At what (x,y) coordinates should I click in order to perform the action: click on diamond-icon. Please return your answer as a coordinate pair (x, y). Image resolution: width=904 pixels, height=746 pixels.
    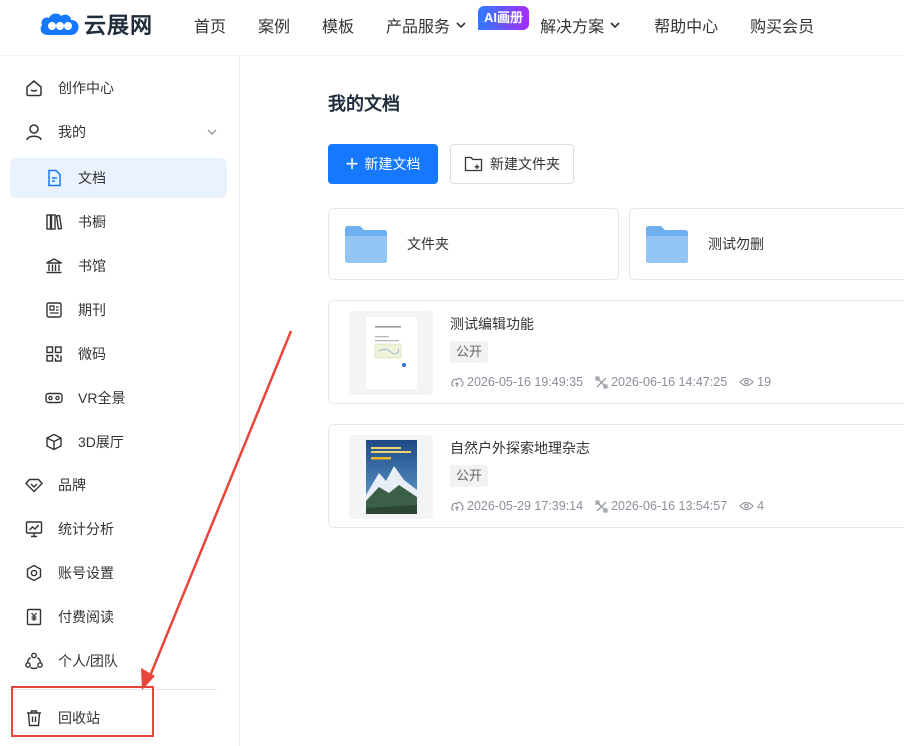
    Looking at the image, I should click on (34, 485).